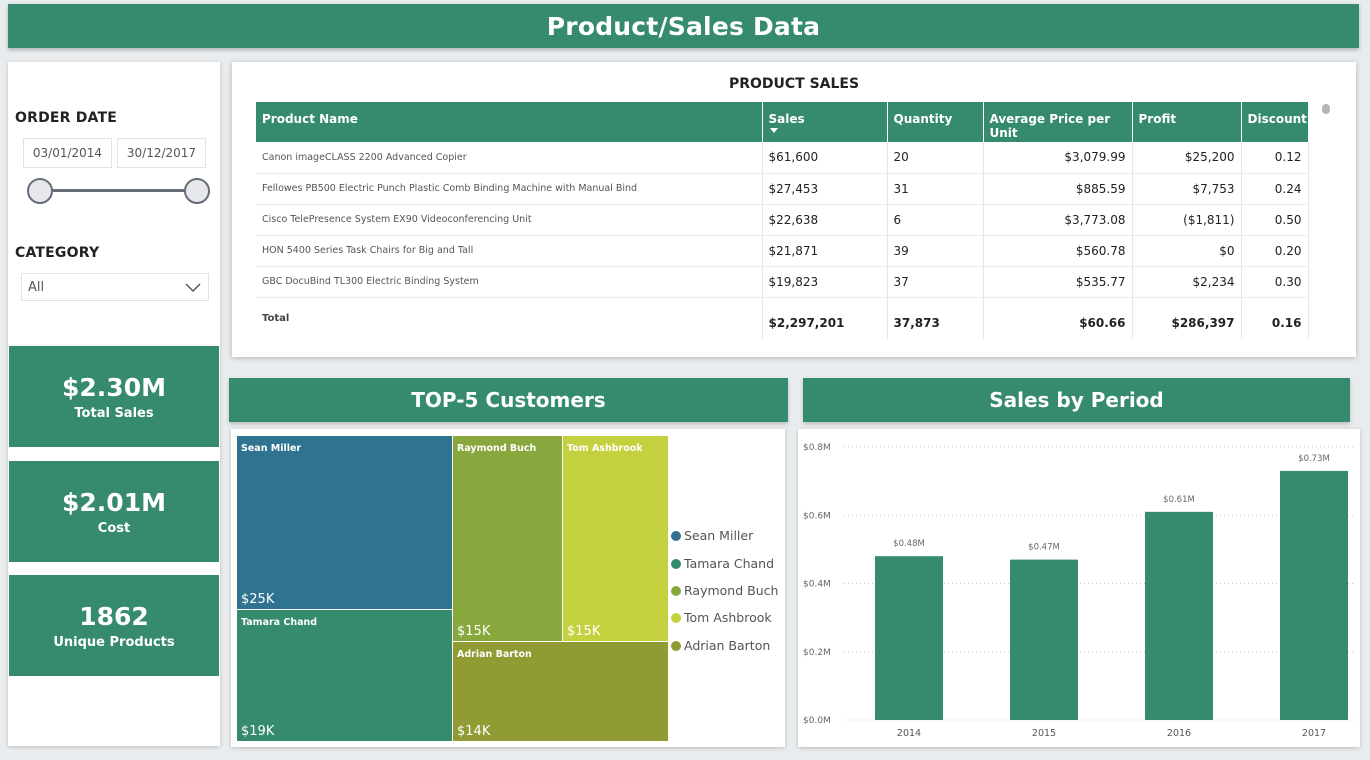 The image size is (1370, 760). Describe the element at coordinates (825, 220) in the screenshot. I see `cell-sales: $22,638` at that location.